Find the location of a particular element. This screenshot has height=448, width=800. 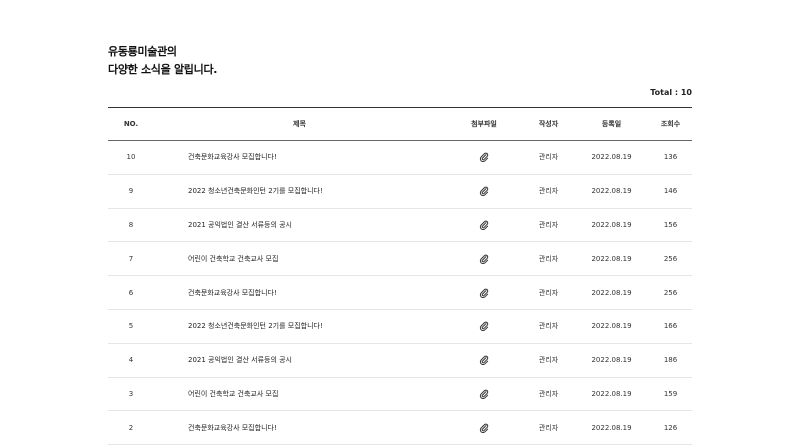

row-number: 6 is located at coordinates (131, 292).